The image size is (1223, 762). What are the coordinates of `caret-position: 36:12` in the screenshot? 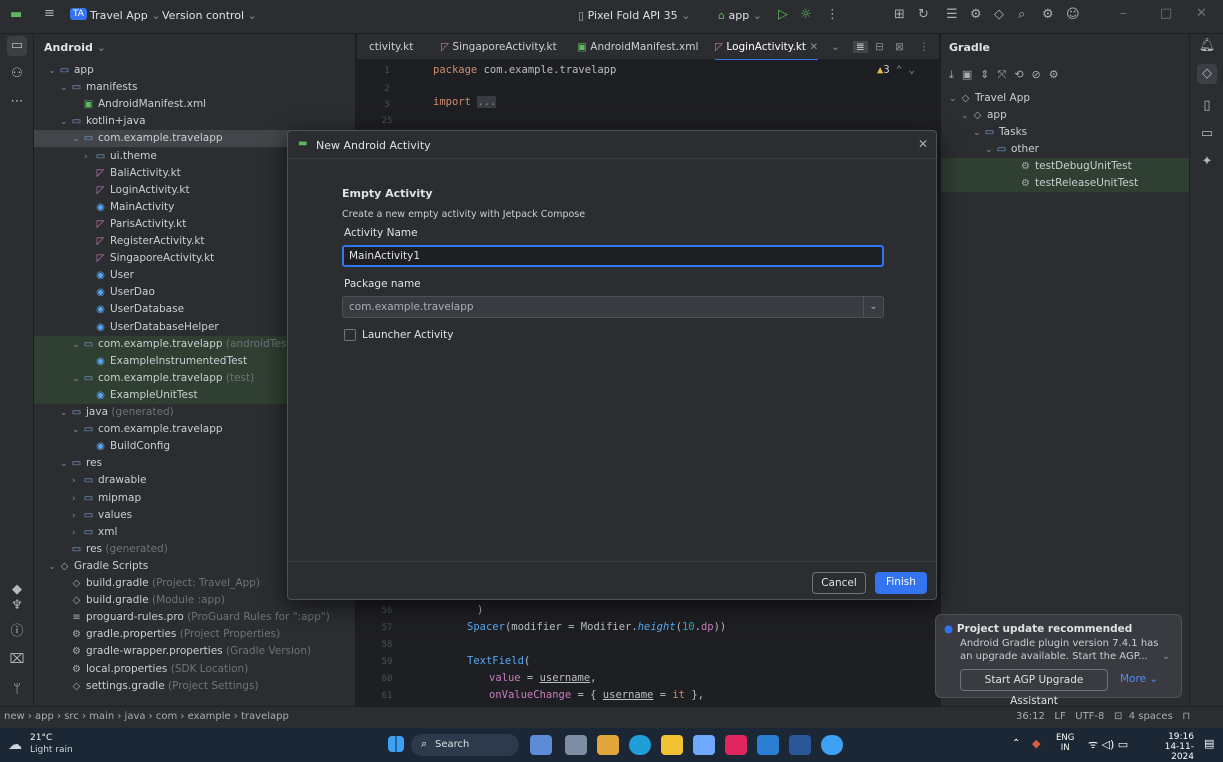 It's located at (1030, 716).